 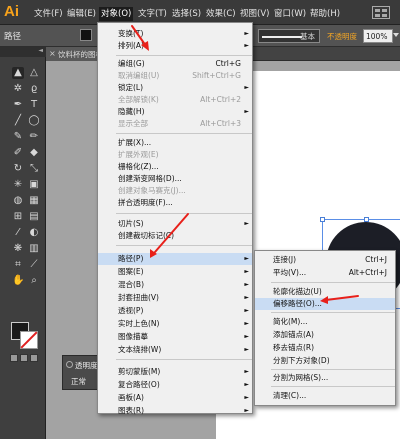 I want to click on eraser-tool-icon: ◆, so click(x=34, y=153).